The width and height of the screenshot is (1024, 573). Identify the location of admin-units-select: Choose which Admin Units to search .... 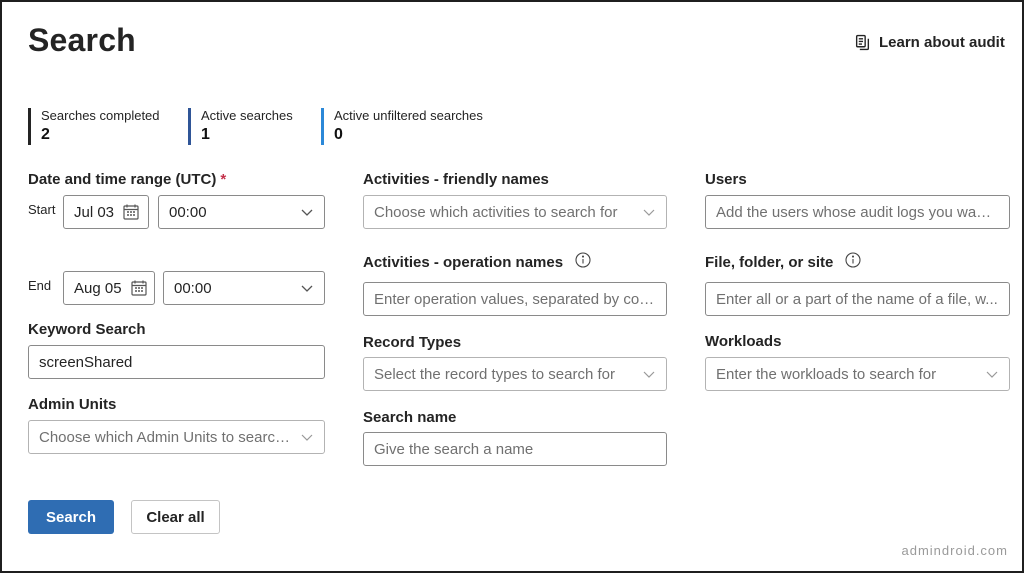
(176, 437).